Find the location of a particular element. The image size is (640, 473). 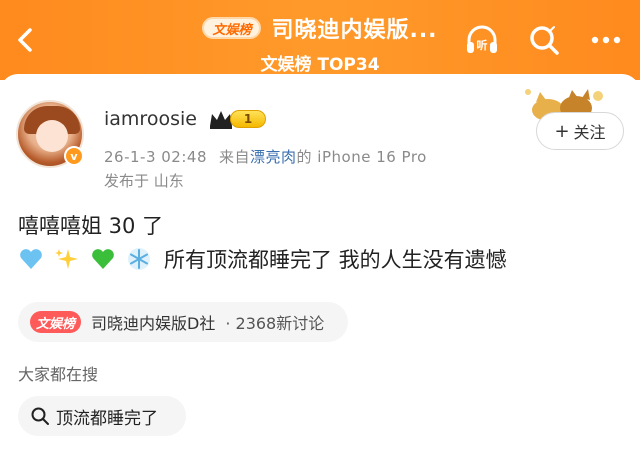

topic-link: 文娱榜 司晓迪内娱版D社 · 2368新讨论 is located at coordinates (183, 322).